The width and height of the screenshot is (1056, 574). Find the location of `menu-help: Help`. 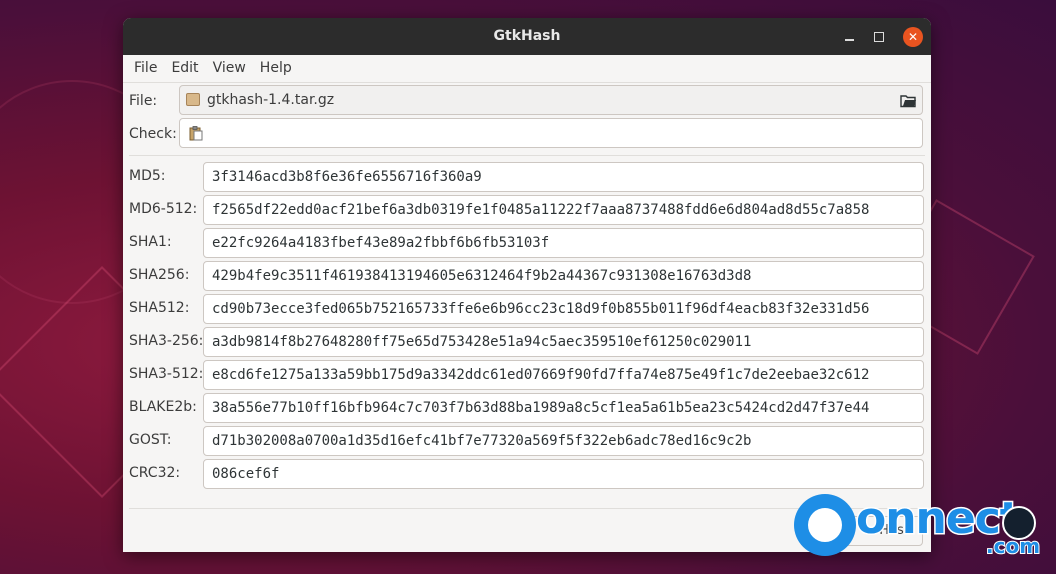

menu-help: Help is located at coordinates (276, 68).